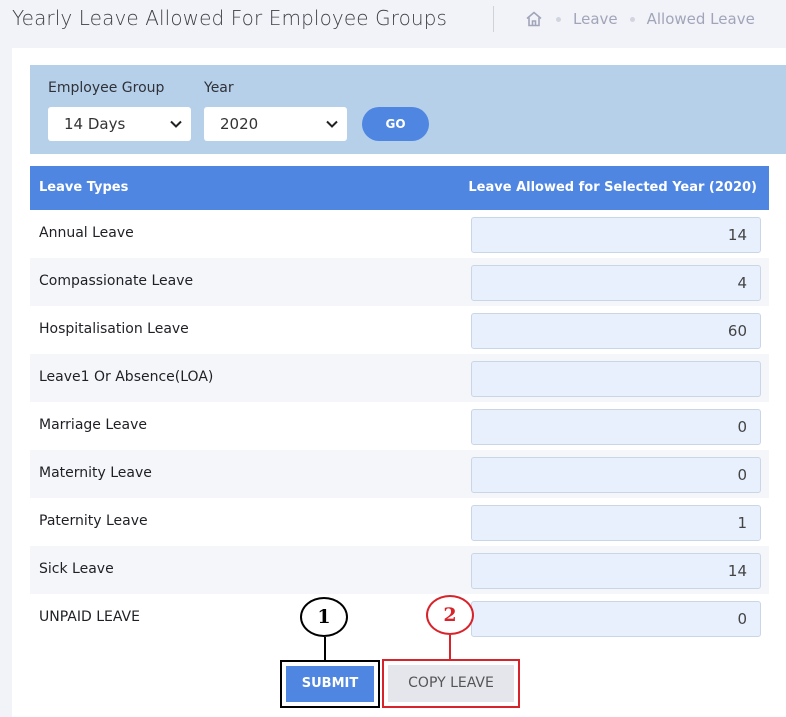 This screenshot has height=717, width=786. Describe the element at coordinates (239, 124) in the screenshot. I see `year-value: 2020` at that location.